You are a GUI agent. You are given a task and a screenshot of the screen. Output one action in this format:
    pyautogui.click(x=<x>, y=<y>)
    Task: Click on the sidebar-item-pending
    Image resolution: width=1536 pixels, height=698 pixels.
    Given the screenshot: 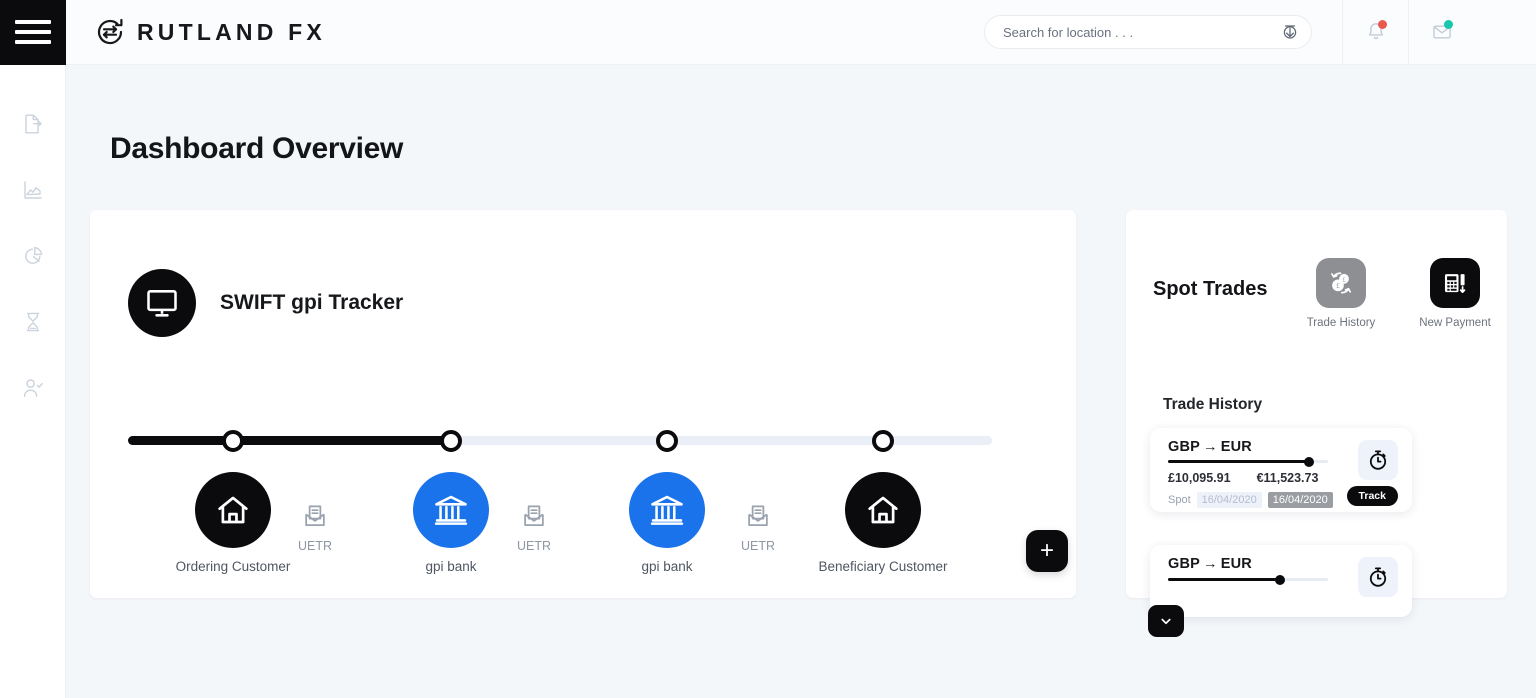 What is the action you would take?
    pyautogui.click(x=33, y=322)
    